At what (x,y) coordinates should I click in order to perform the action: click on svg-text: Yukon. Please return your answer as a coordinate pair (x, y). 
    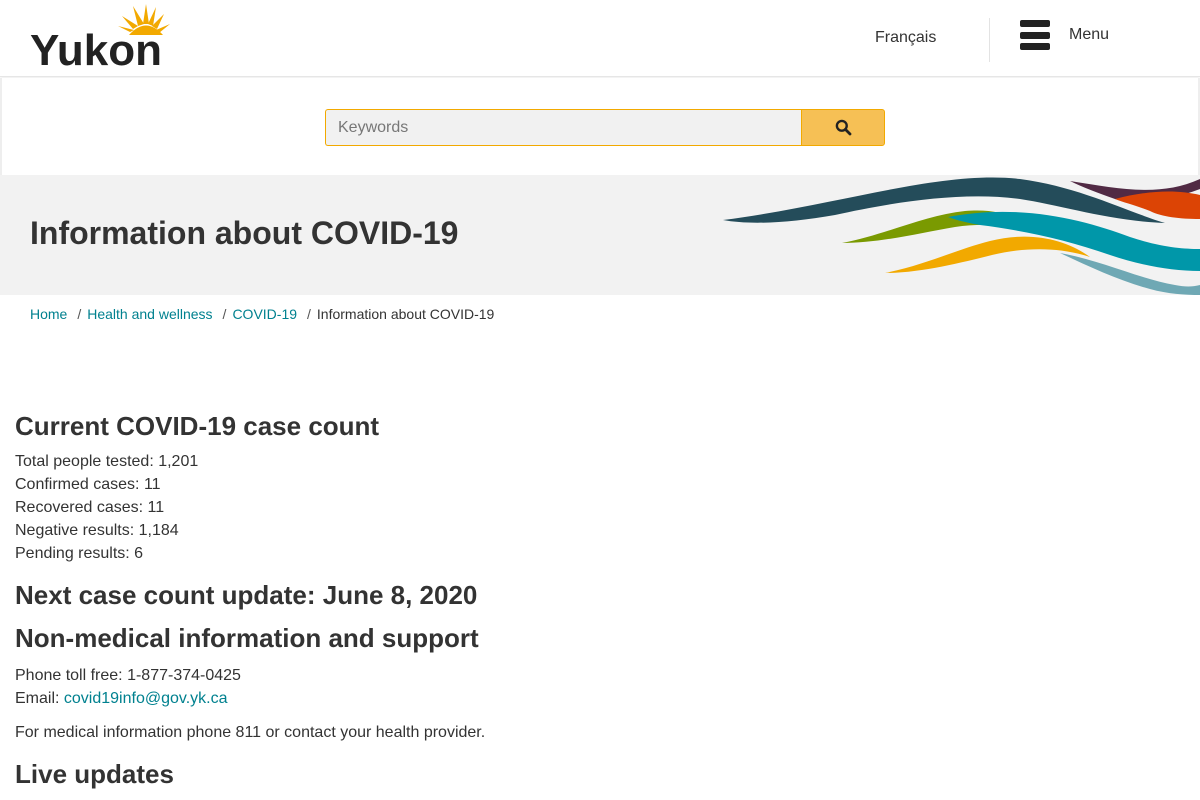
    Looking at the image, I should click on (96, 48).